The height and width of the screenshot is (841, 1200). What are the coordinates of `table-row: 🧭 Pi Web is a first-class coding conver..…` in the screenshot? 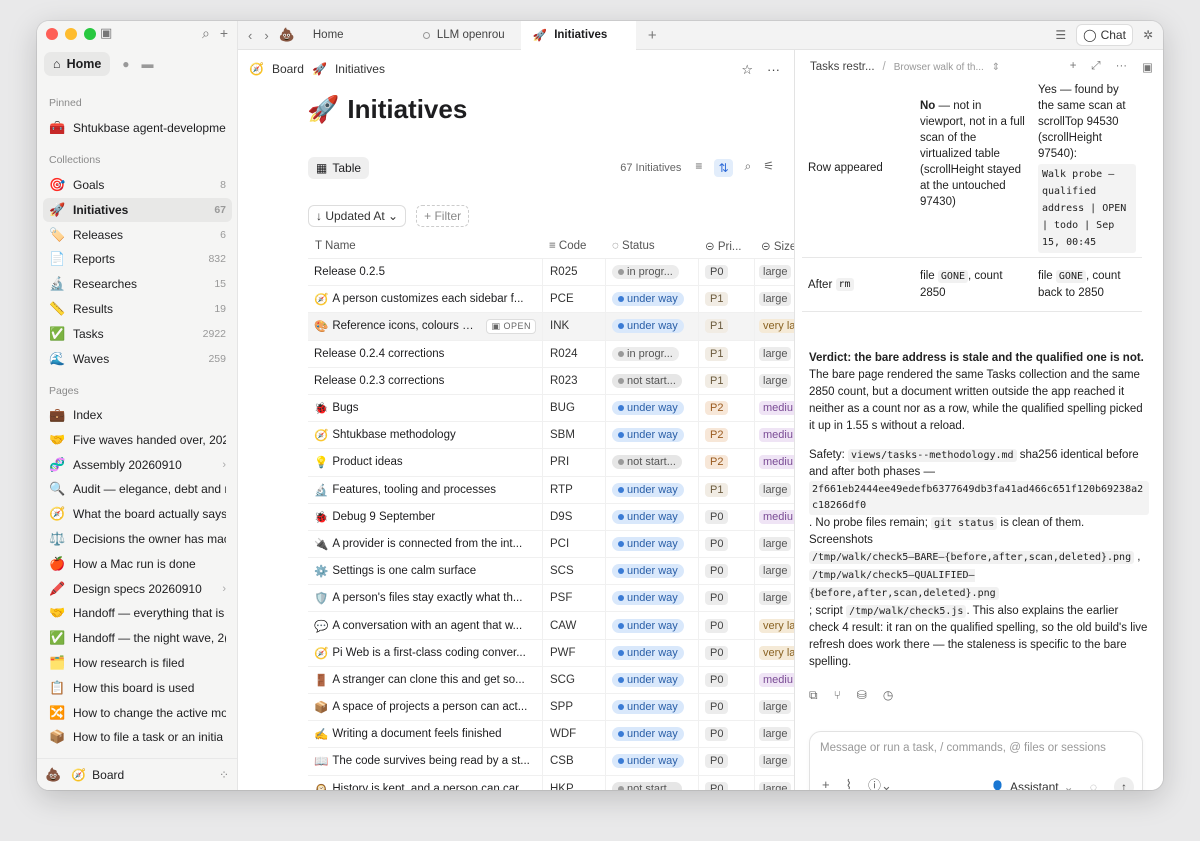 It's located at (551, 653).